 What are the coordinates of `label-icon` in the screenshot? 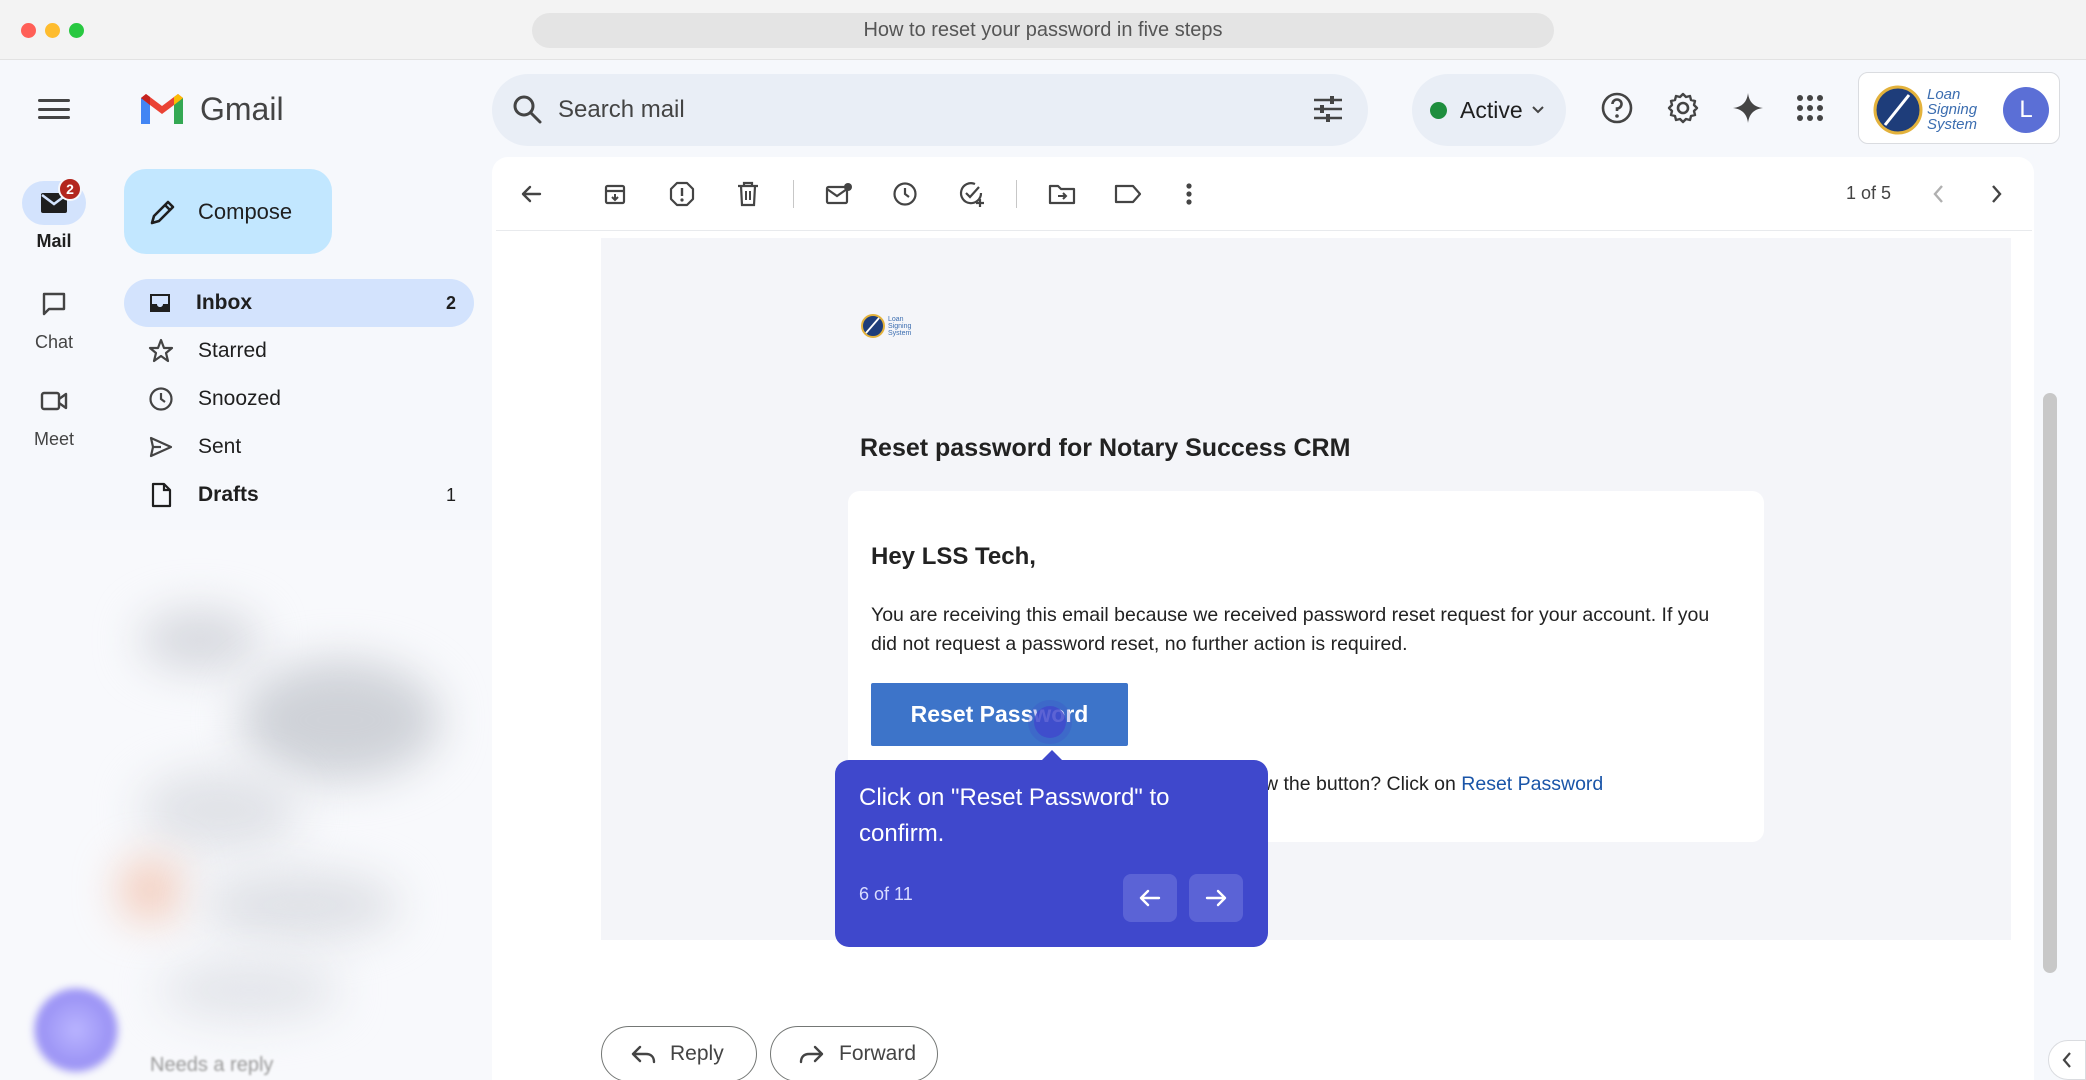 It's located at (1128, 194).